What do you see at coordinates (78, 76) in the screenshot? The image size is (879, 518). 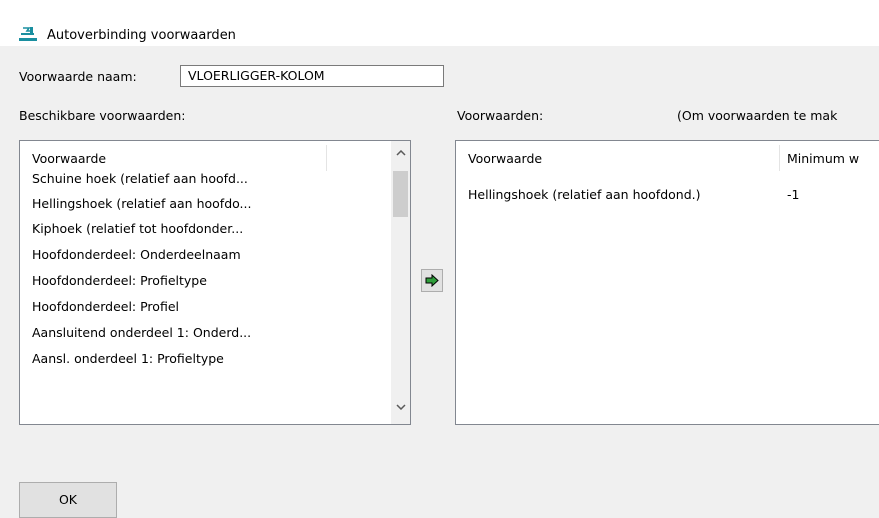 I see `name-field-label: Voorwaarde naam:` at bounding box center [78, 76].